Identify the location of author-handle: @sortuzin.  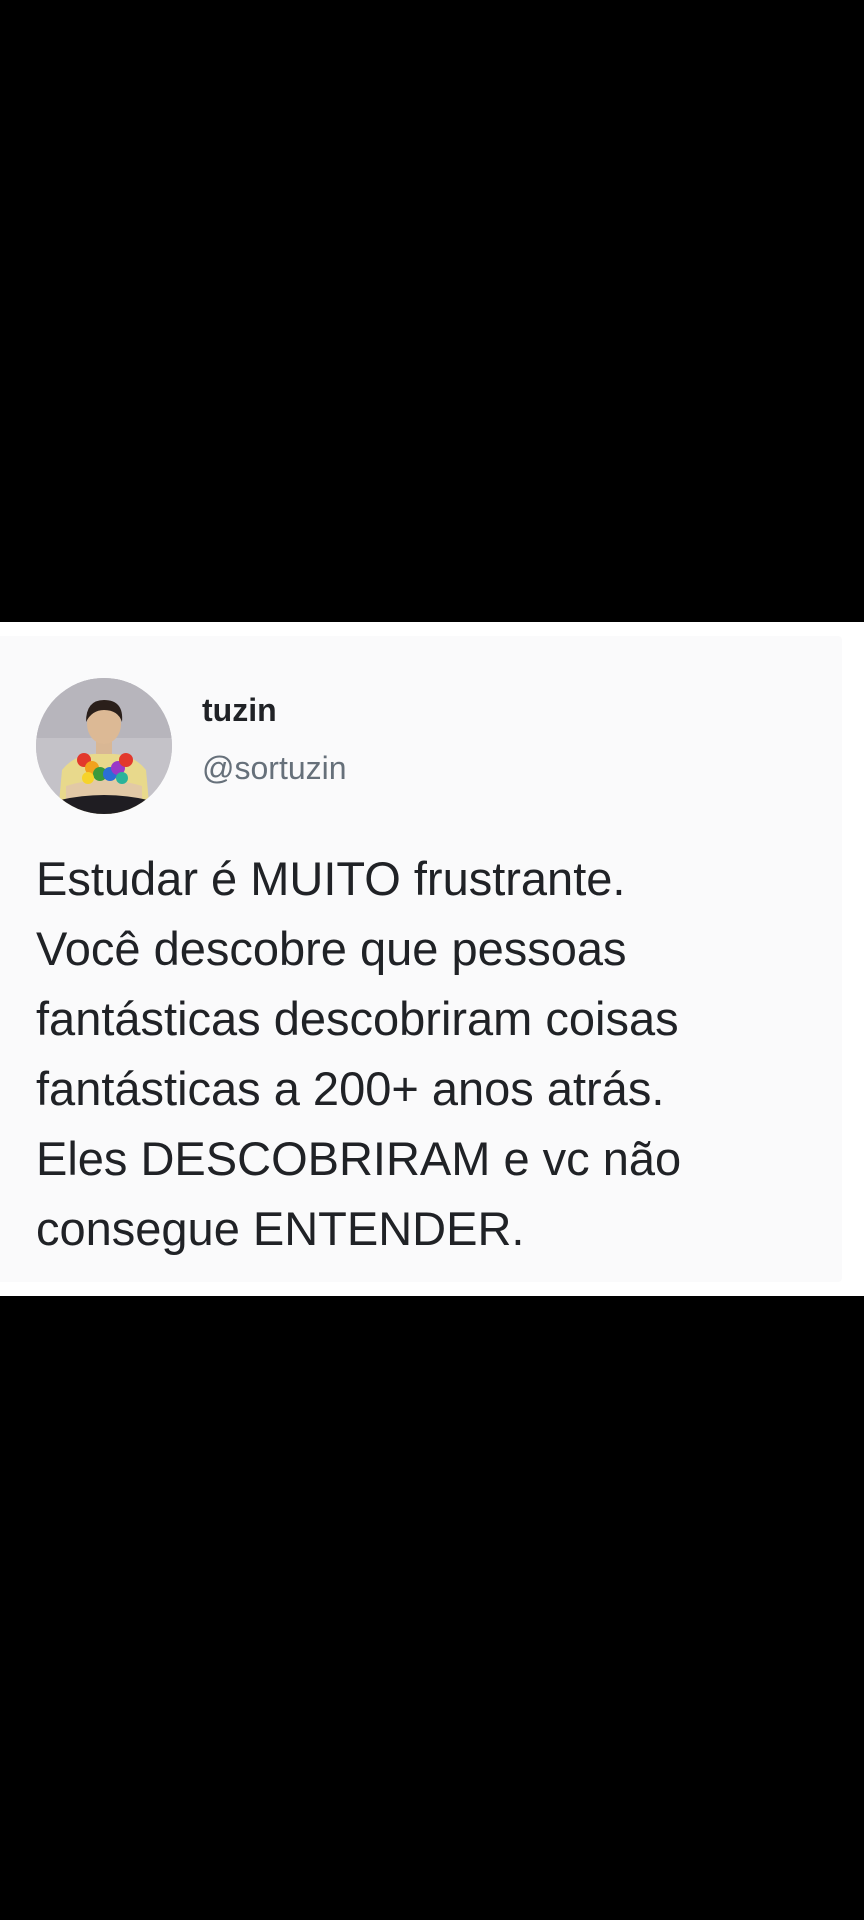
(274, 768).